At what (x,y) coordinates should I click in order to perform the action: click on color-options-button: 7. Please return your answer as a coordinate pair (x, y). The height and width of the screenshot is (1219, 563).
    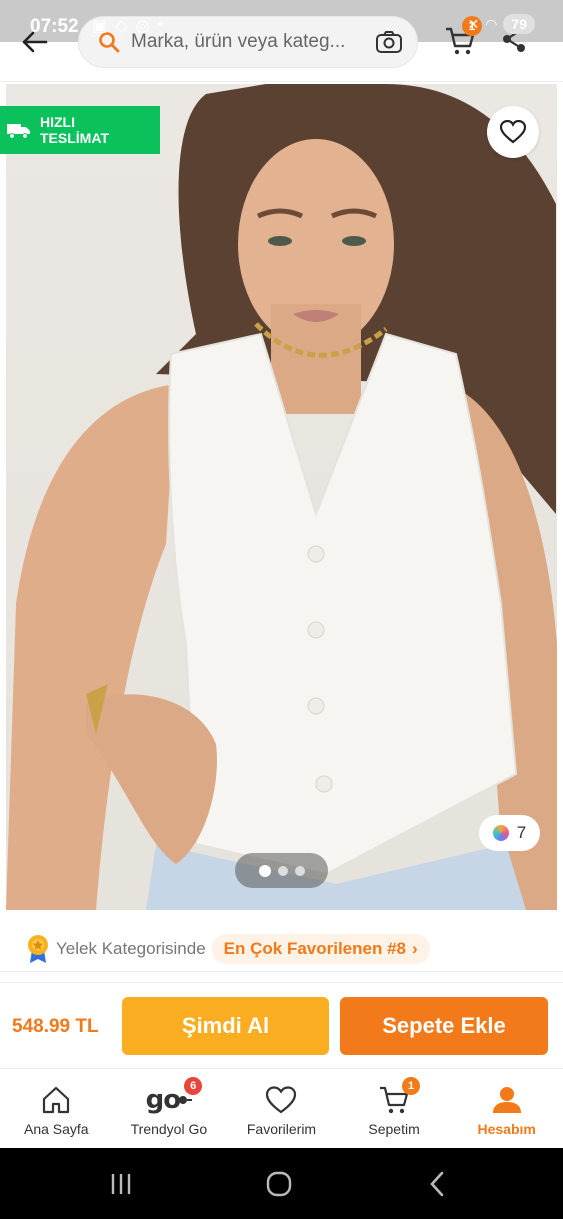
    Looking at the image, I should click on (509, 833).